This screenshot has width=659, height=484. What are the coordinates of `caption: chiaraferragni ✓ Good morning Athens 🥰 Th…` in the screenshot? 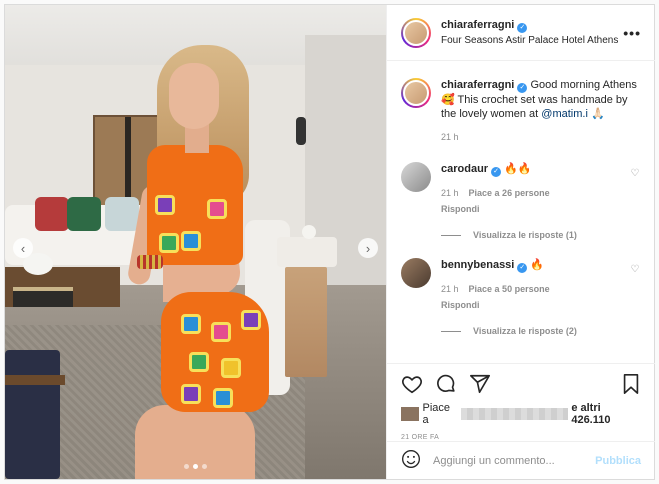 It's located at (521, 111).